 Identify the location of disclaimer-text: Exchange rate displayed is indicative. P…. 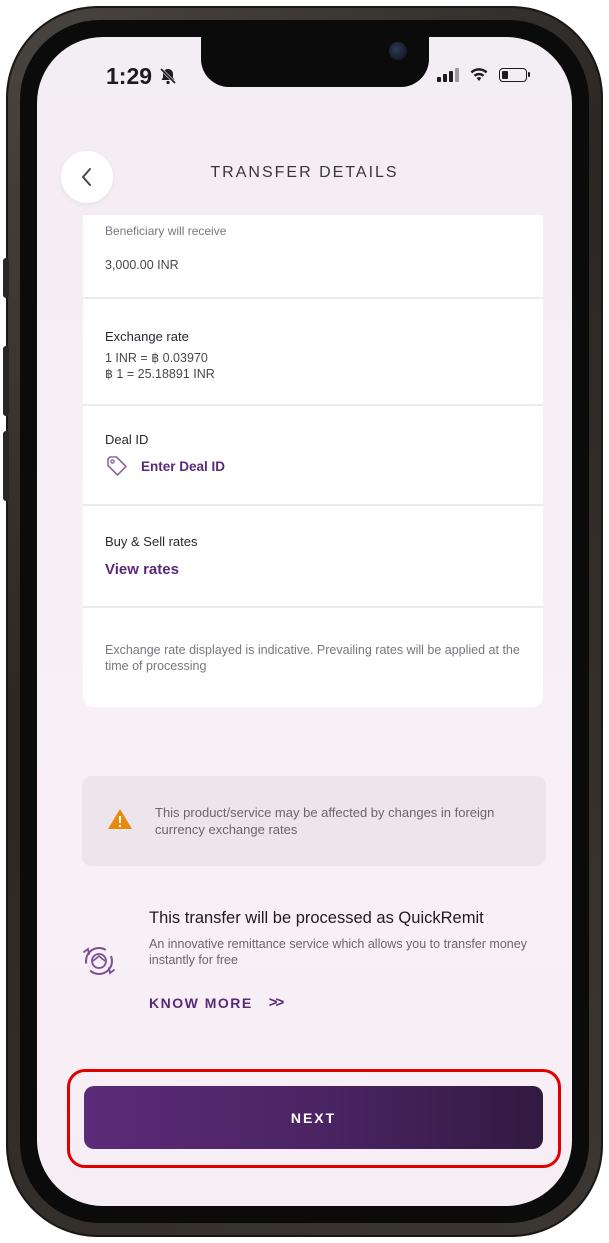
(312, 658).